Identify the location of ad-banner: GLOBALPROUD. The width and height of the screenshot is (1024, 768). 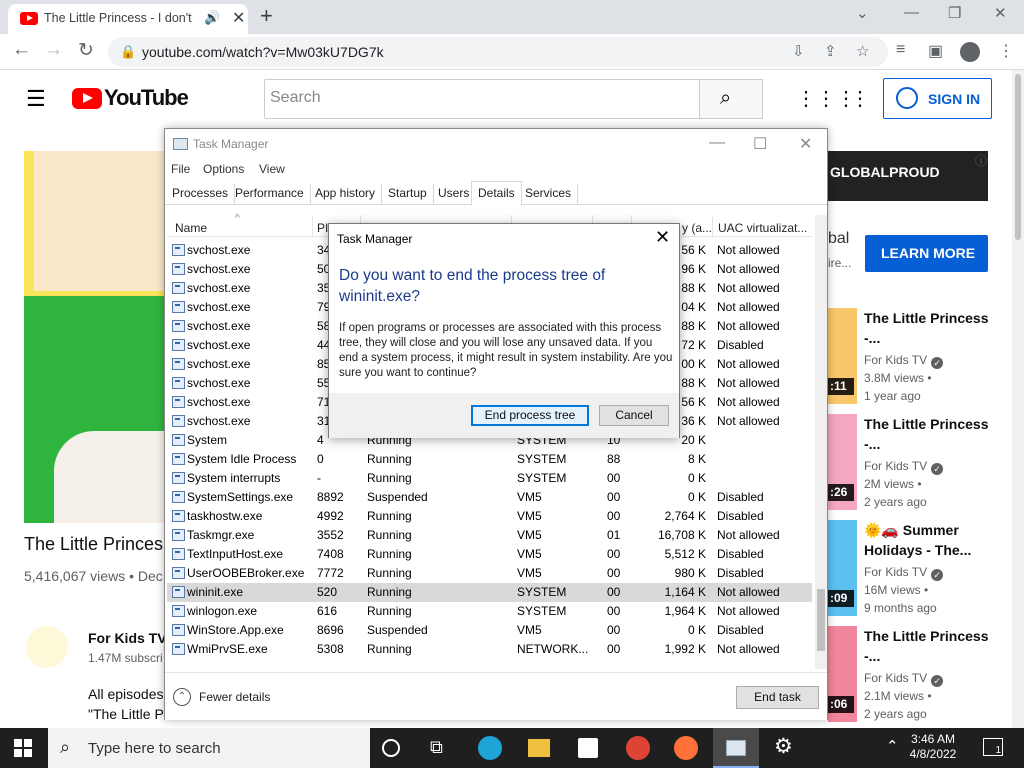
(908, 176).